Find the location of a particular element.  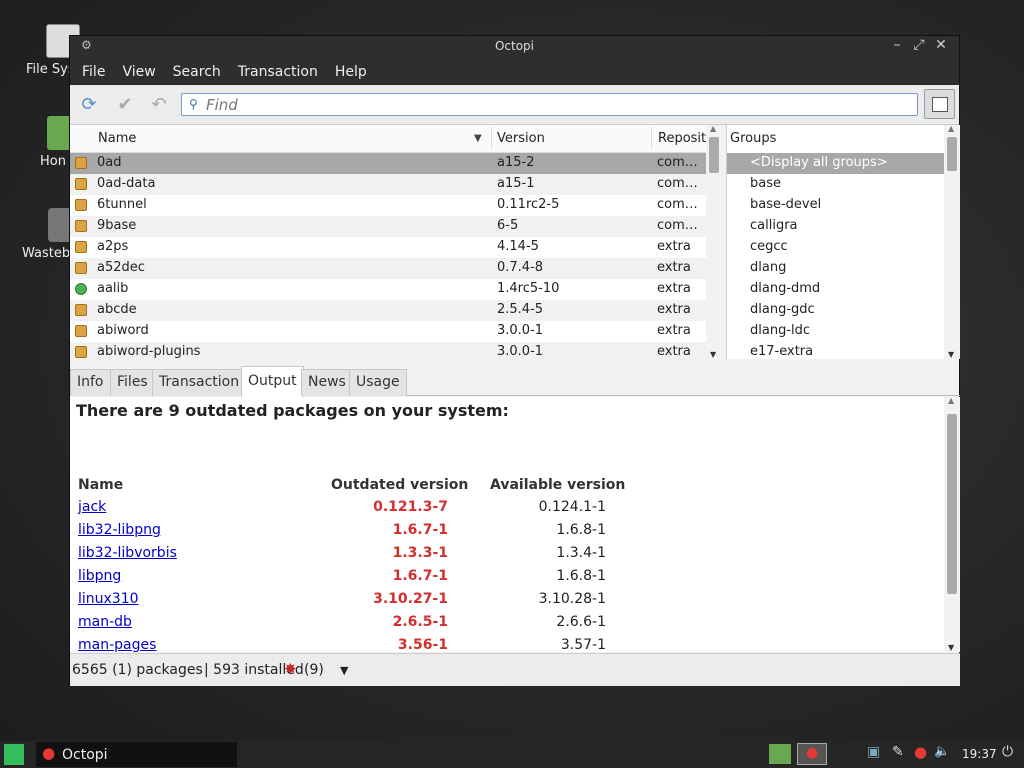

group-item: e17-extra is located at coordinates (843, 352).